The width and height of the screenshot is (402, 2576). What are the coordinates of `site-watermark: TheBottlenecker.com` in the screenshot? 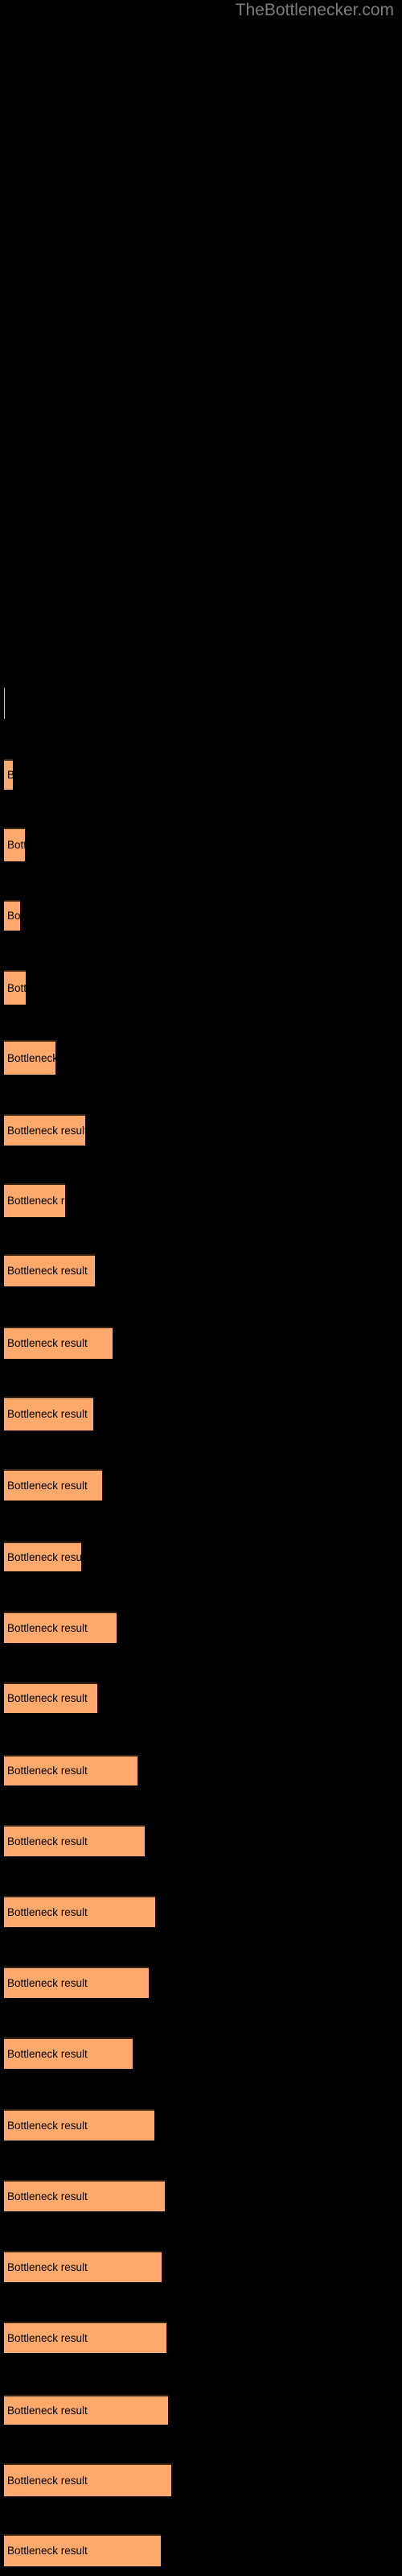 It's located at (314, 10).